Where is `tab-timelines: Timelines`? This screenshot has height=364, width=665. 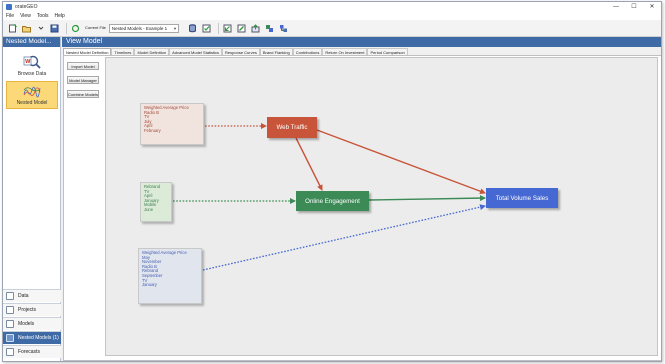 tab-timelines: Timelines is located at coordinates (123, 51).